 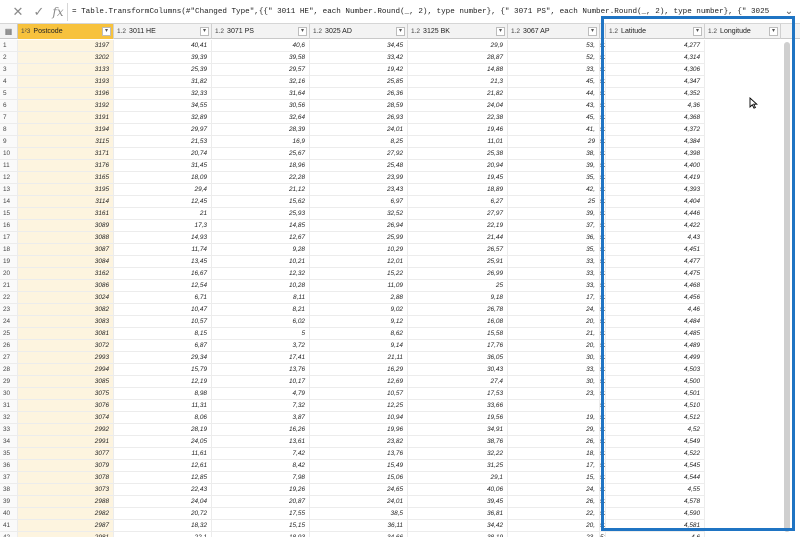 What do you see at coordinates (655, 478) in the screenshot?
I see `table-cell: 4,544` at bounding box center [655, 478].